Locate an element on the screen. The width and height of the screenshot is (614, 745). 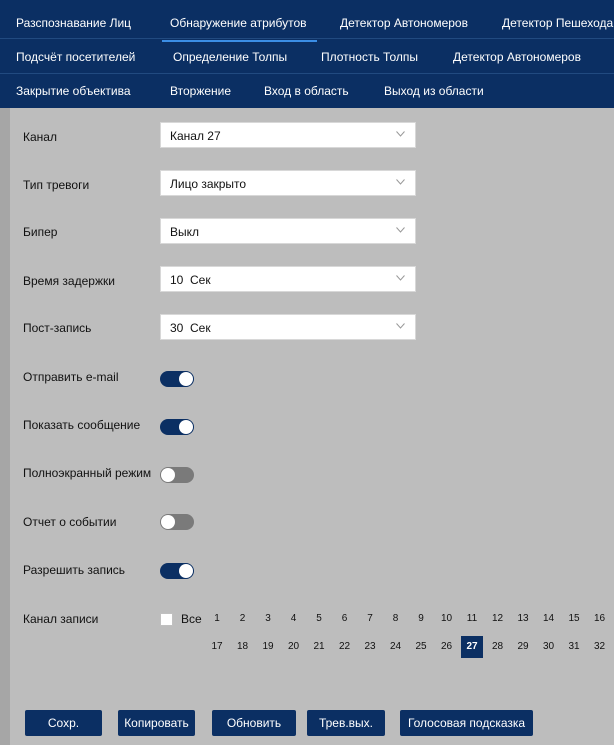
channel-number: 27 is located at coordinates (472, 647).